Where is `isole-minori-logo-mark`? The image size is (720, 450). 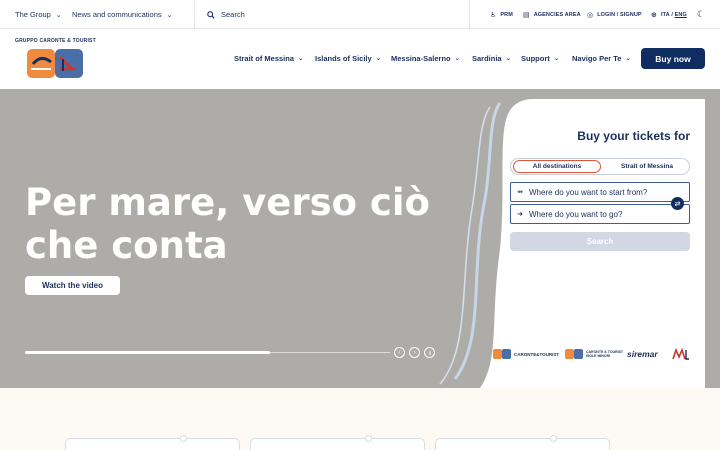 isole-minori-logo-mark is located at coordinates (574, 354).